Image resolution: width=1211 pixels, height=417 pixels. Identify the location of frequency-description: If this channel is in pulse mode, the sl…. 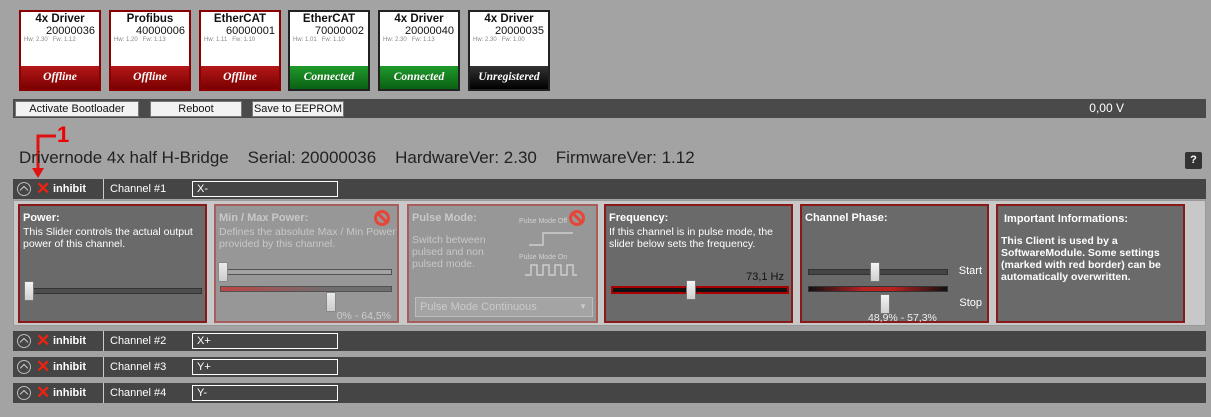
(691, 238).